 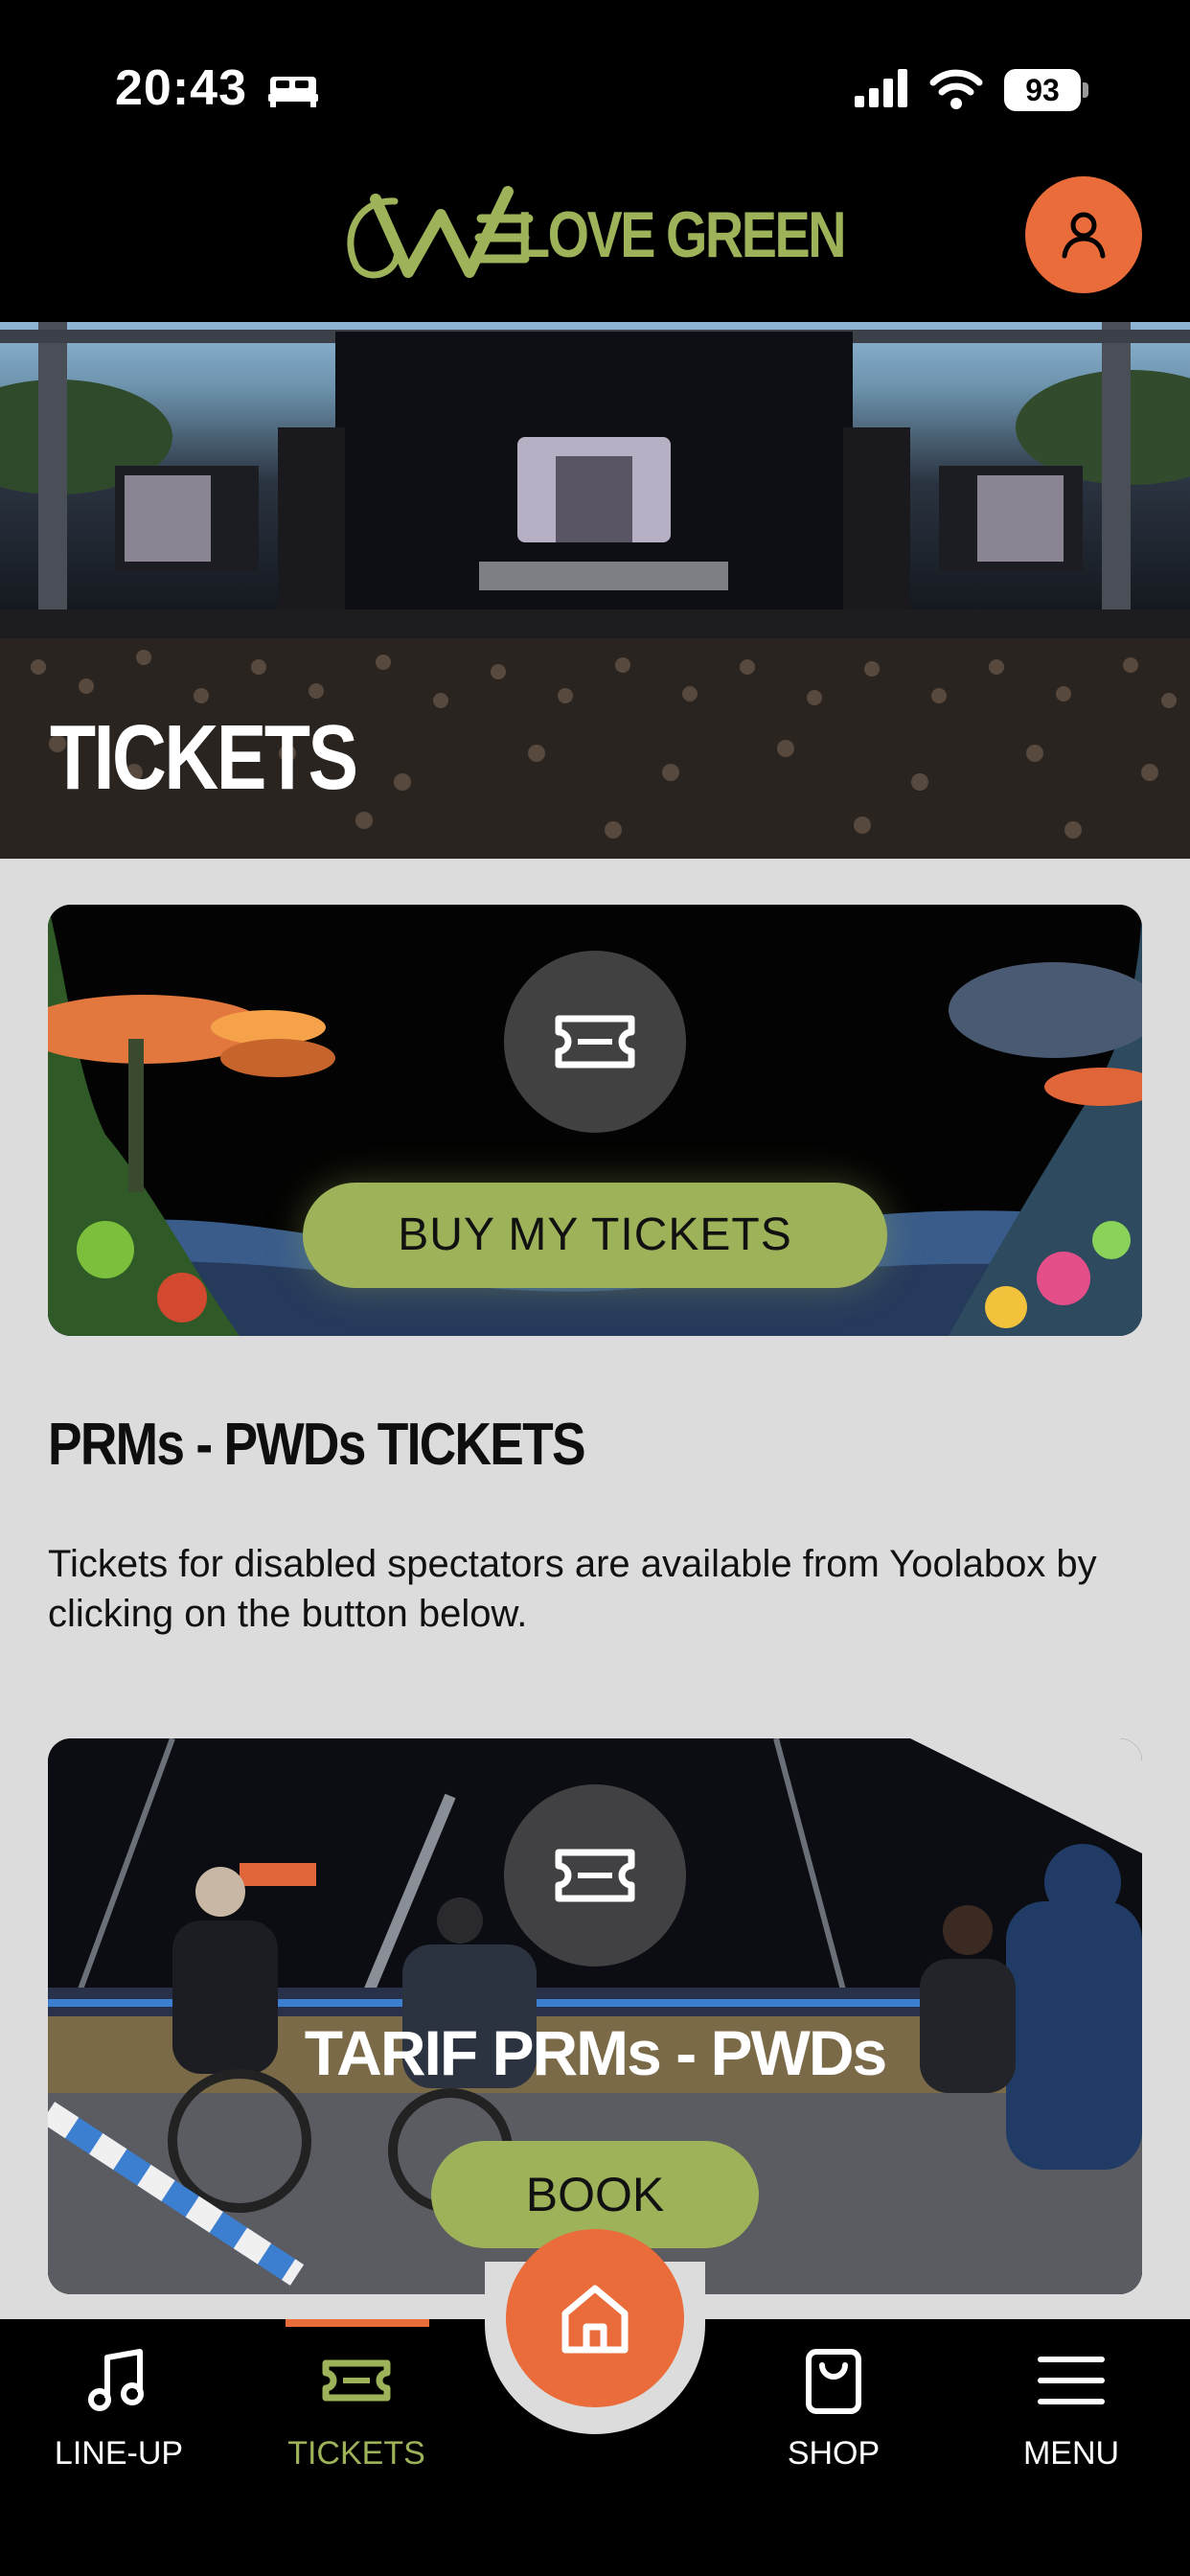 What do you see at coordinates (834, 2381) in the screenshot?
I see `shopping-bag-icon` at bounding box center [834, 2381].